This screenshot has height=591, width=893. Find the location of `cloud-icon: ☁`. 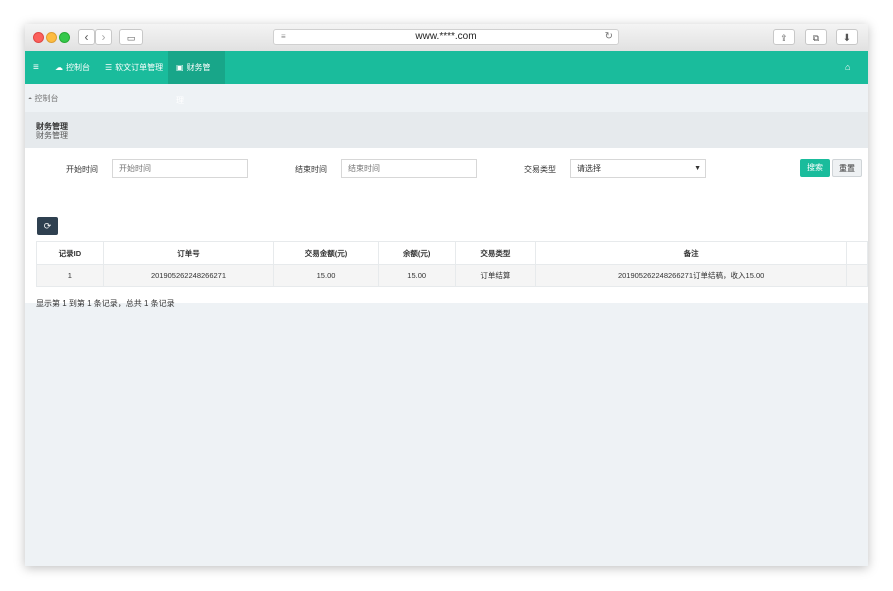

cloud-icon: ☁ is located at coordinates (59, 67).